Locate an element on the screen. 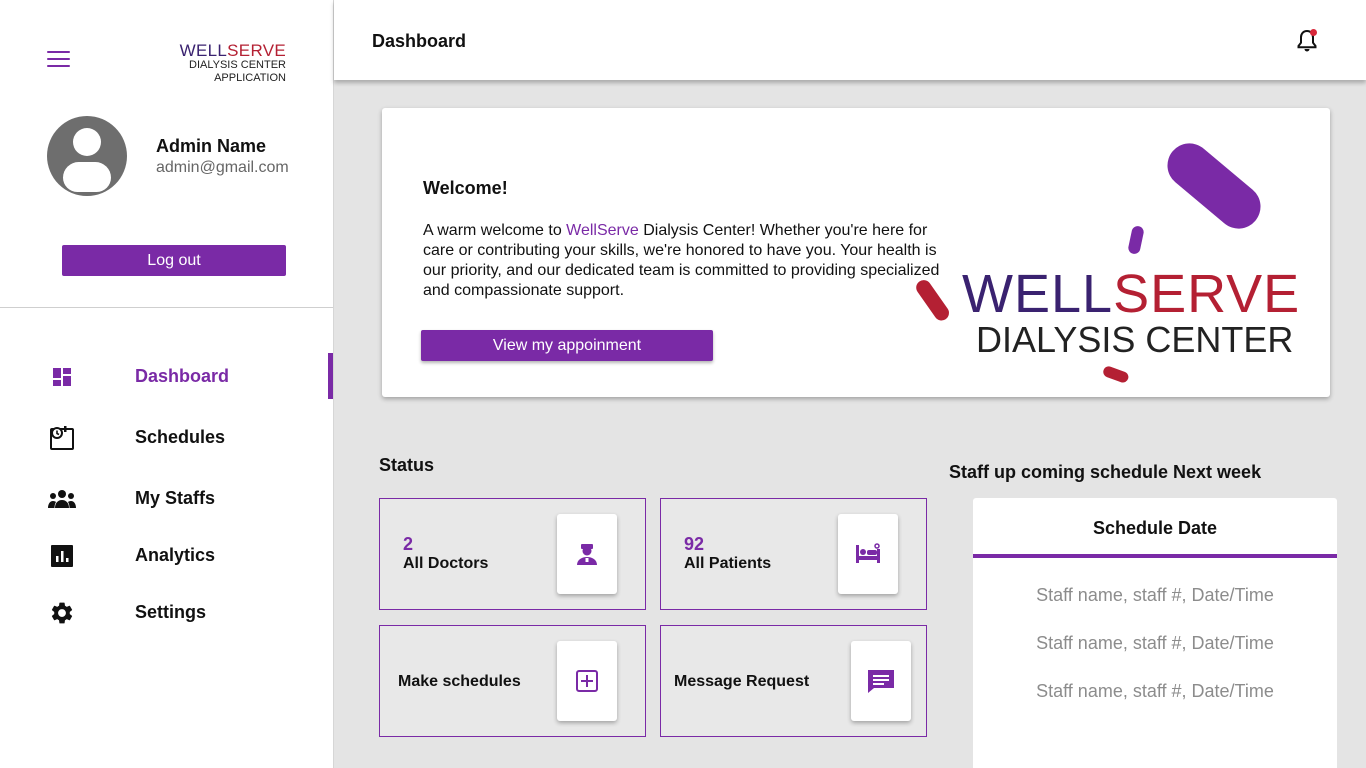 This screenshot has height=768, width=1366. svg-text: WELLSERVE is located at coordinates (1131, 294).